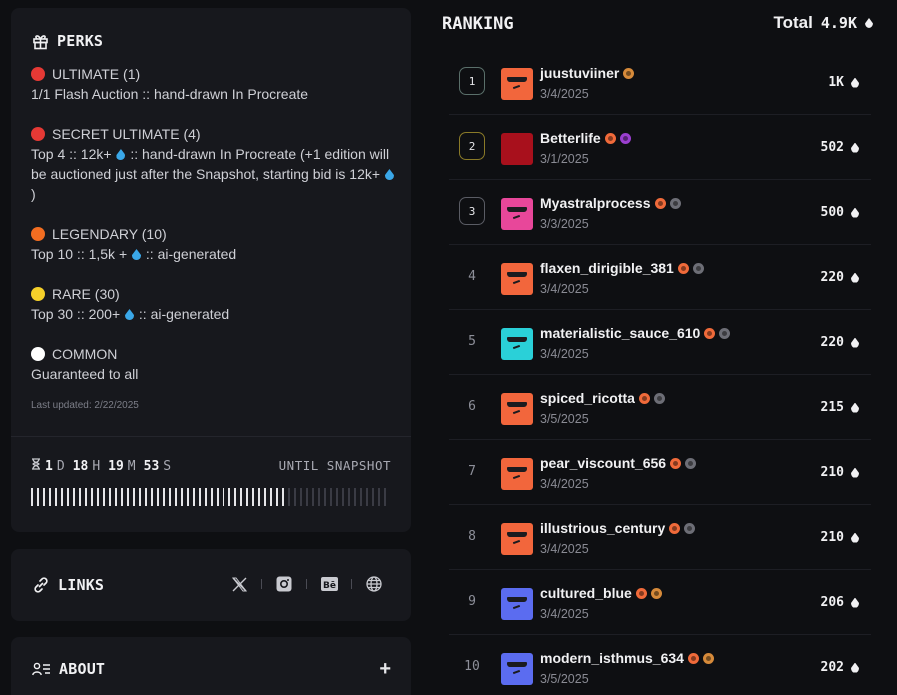 This screenshot has width=897, height=695. I want to click on username: spiced_ricotta, so click(587, 398).